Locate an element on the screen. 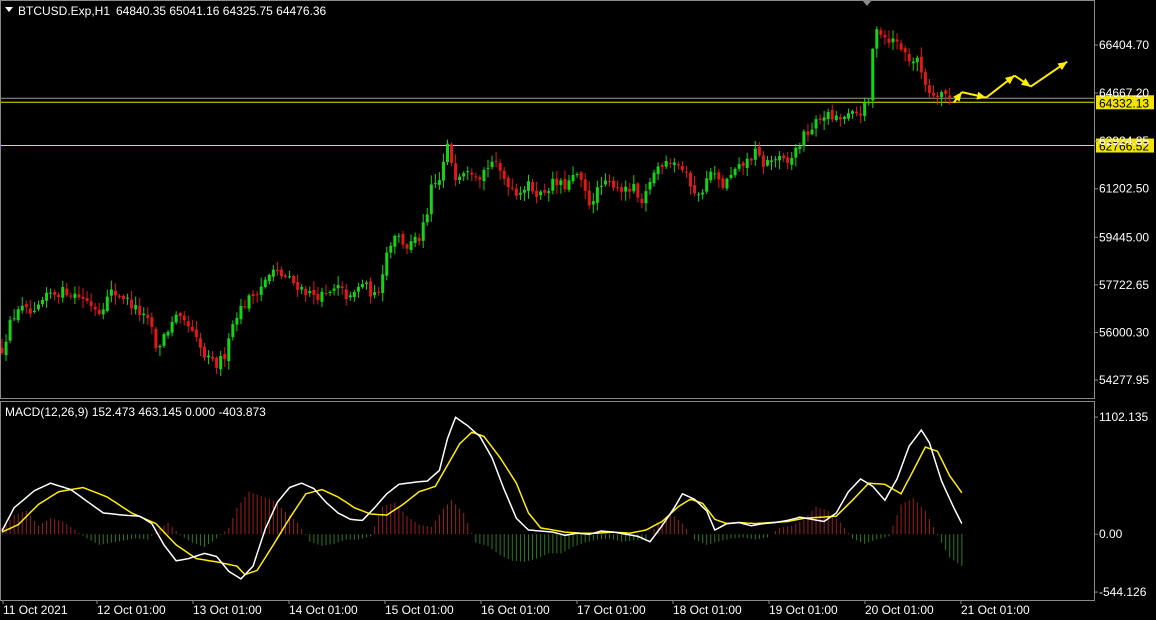 The image size is (1156, 620). price-tick-label-7: 54277.95 is located at coordinates (1124, 380).